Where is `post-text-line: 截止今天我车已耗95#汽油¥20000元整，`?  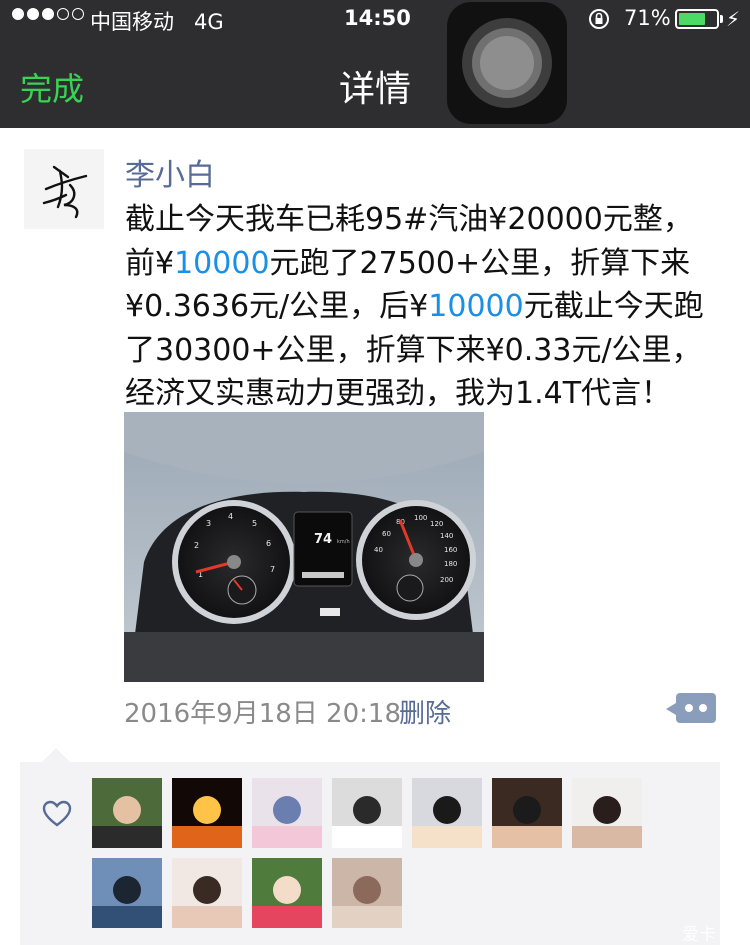 post-text-line: 截止今天我车已耗95#汽油¥20000元整， is located at coordinates (409, 219).